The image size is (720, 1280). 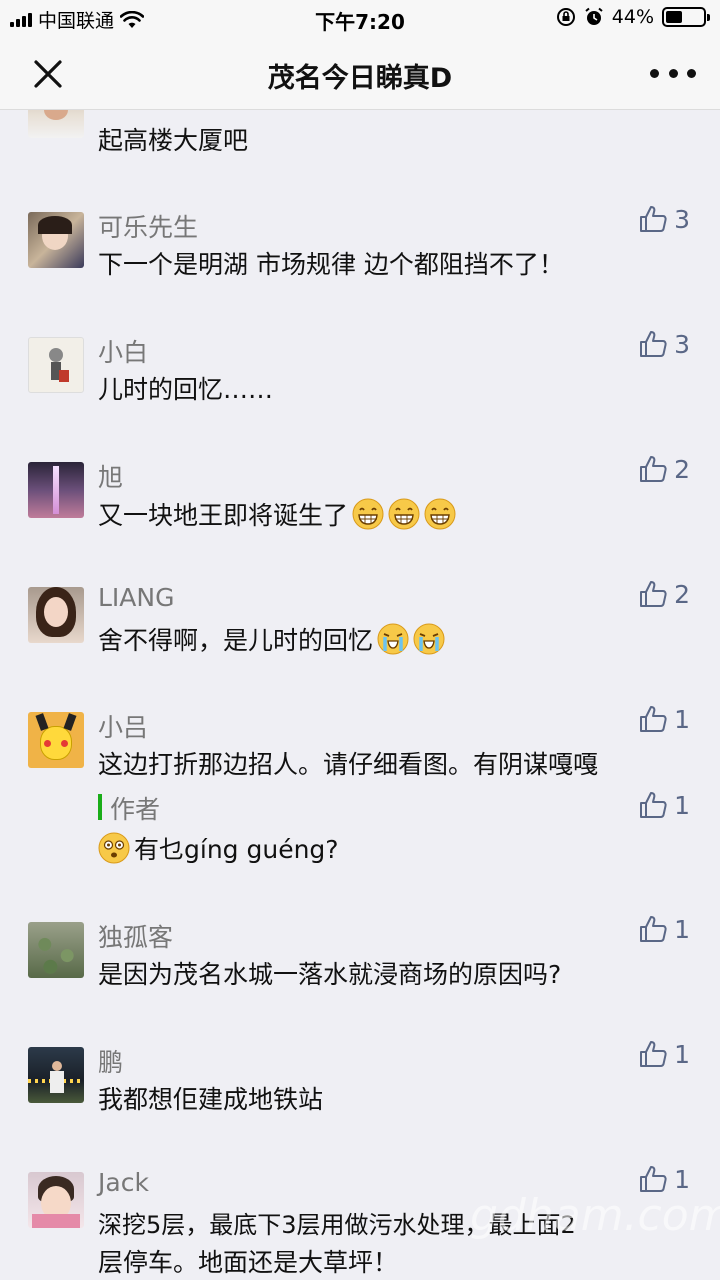 I want to click on comment-text: 起高楼大厦吧, so click(x=173, y=140).